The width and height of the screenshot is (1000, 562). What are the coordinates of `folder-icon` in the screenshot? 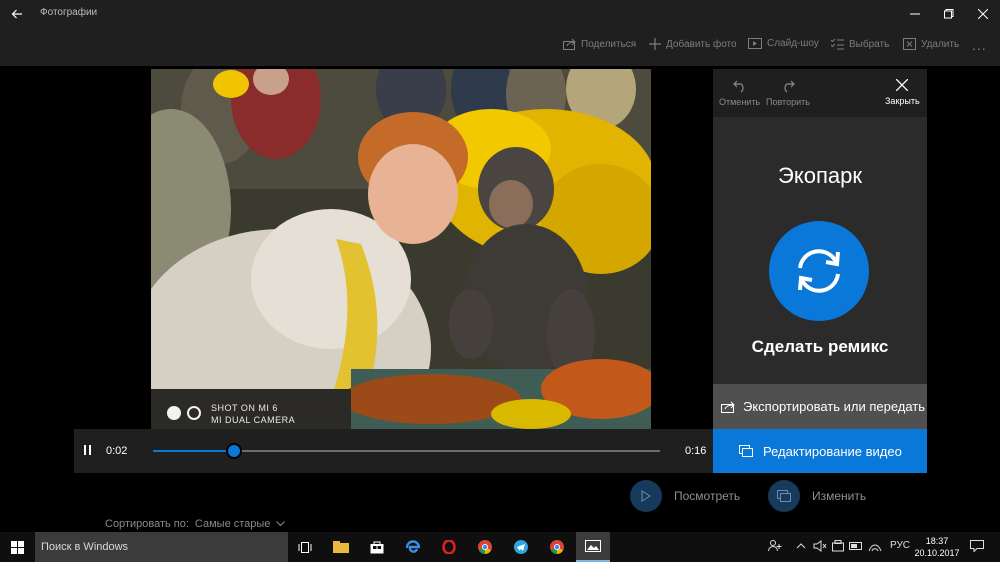 It's located at (341, 547).